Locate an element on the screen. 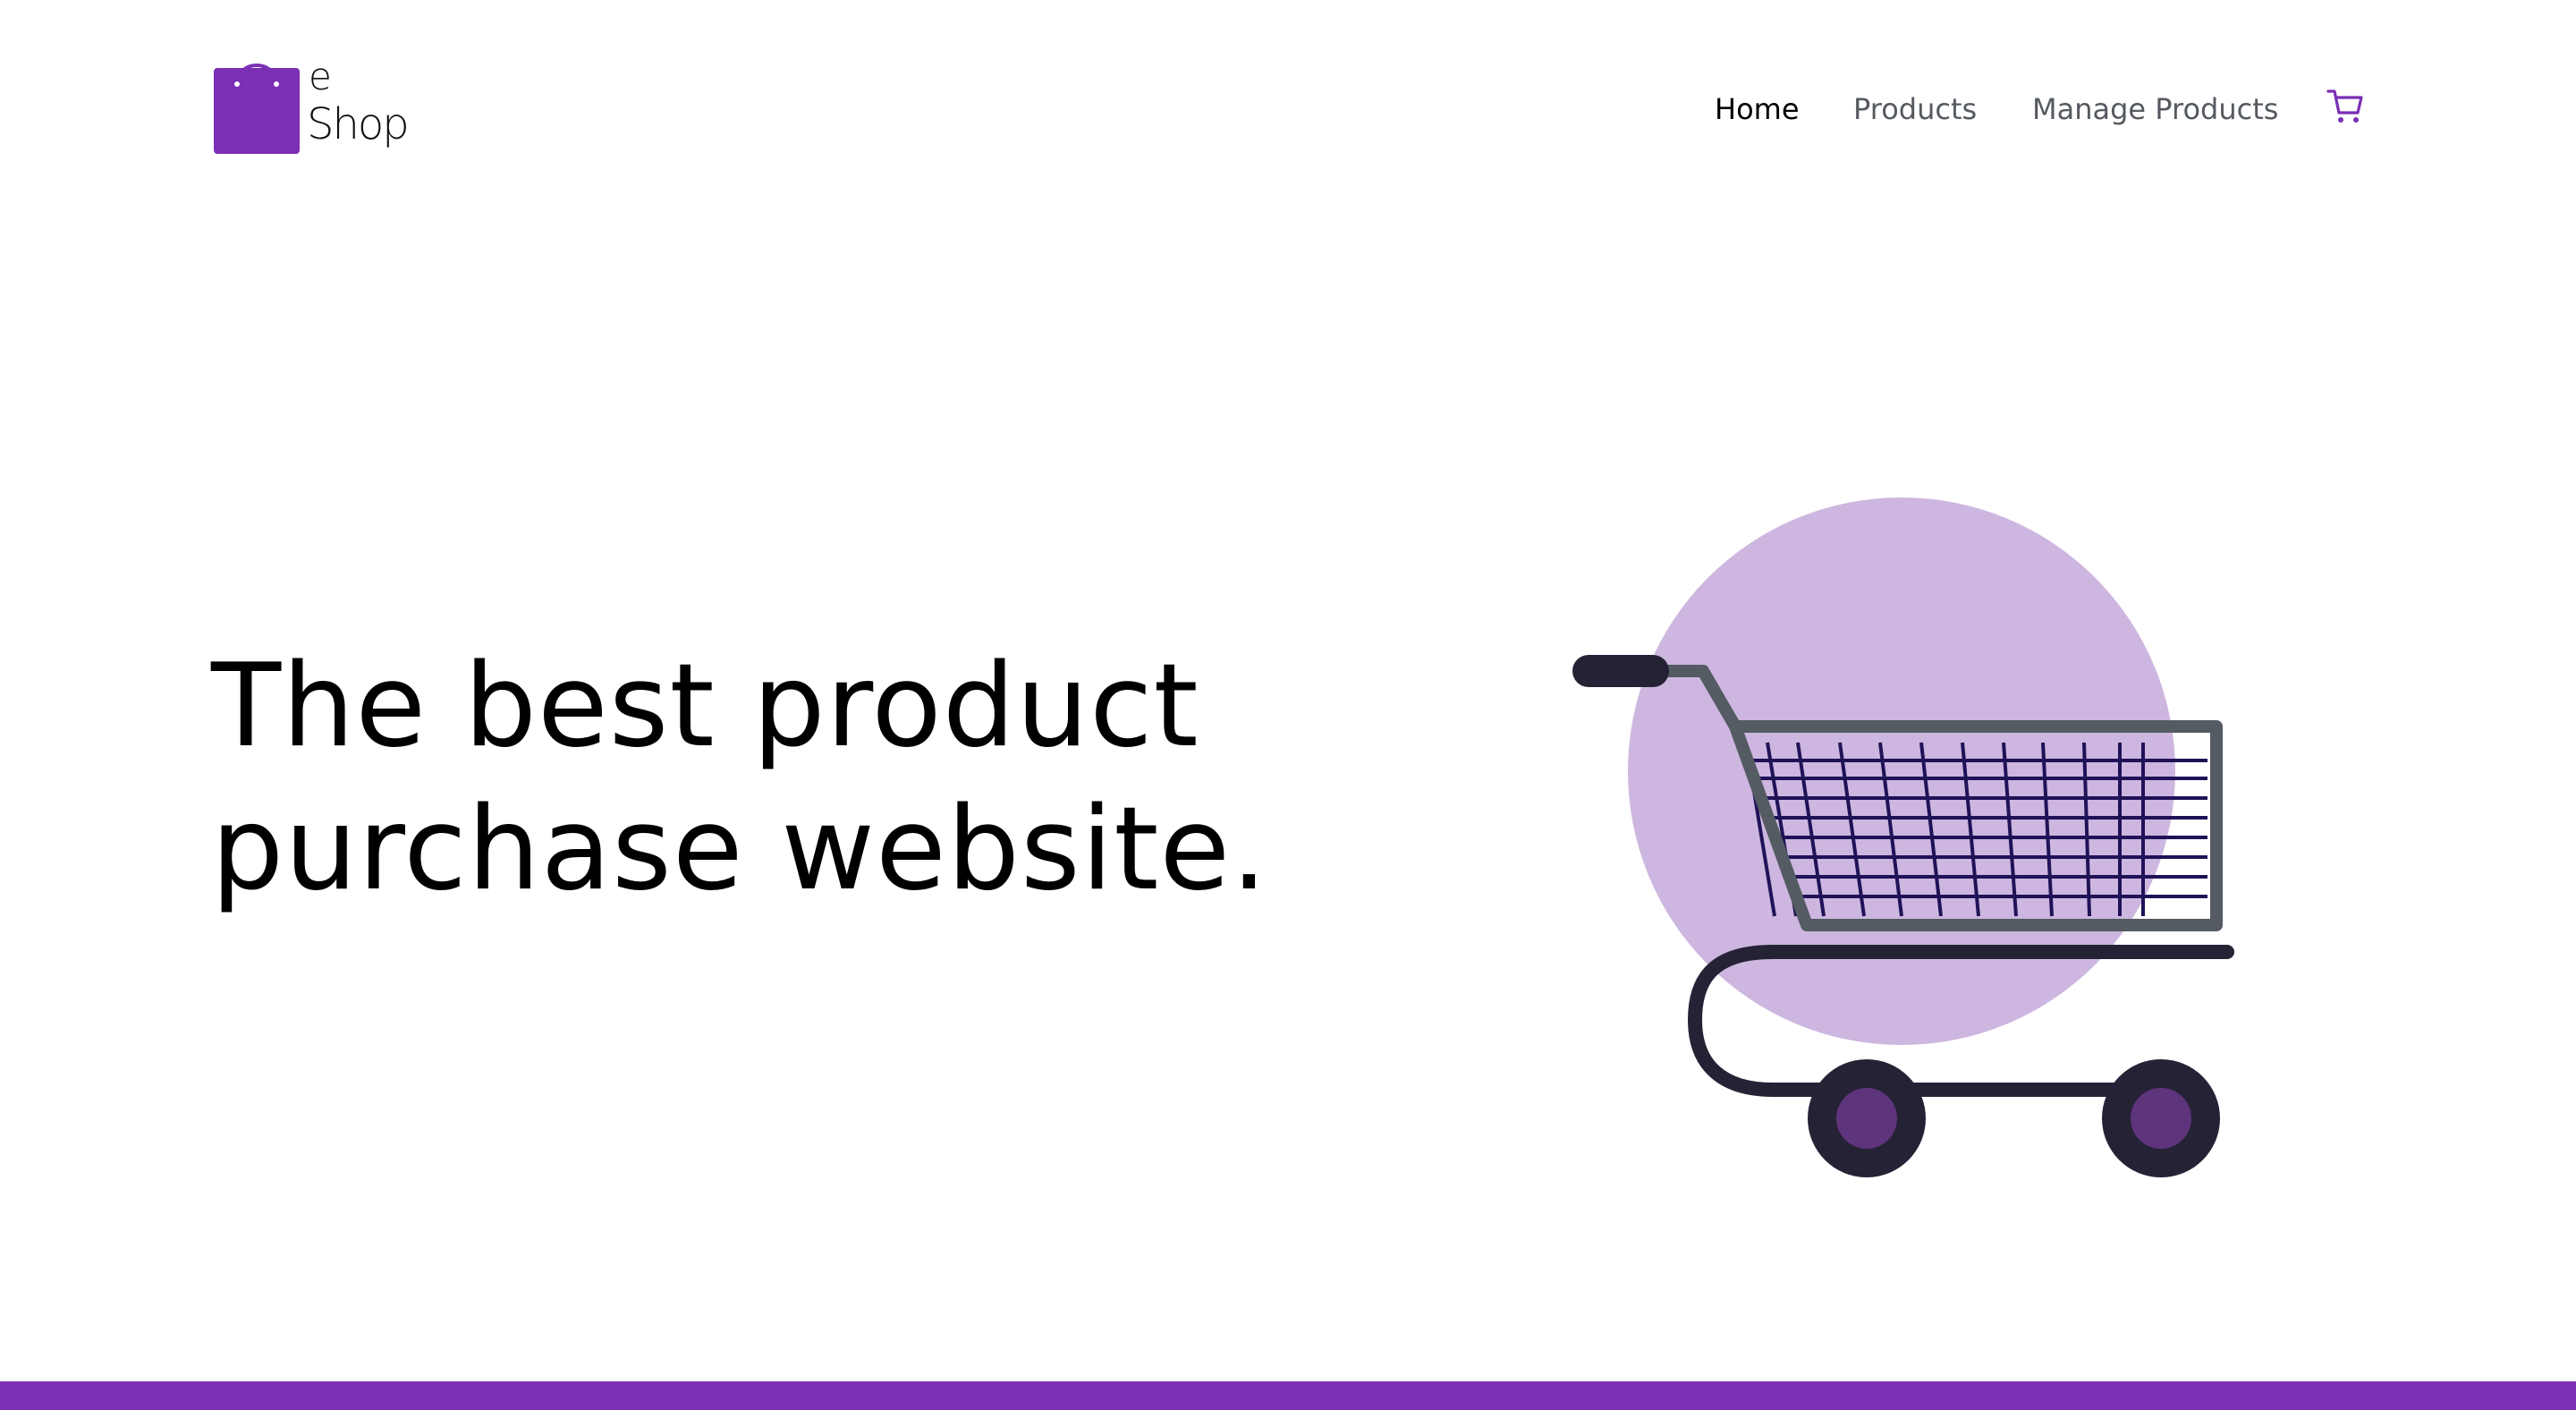 Image resolution: width=2576 pixels, height=1410 pixels. hero-heading: The best product purchase website. is located at coordinates (747, 779).